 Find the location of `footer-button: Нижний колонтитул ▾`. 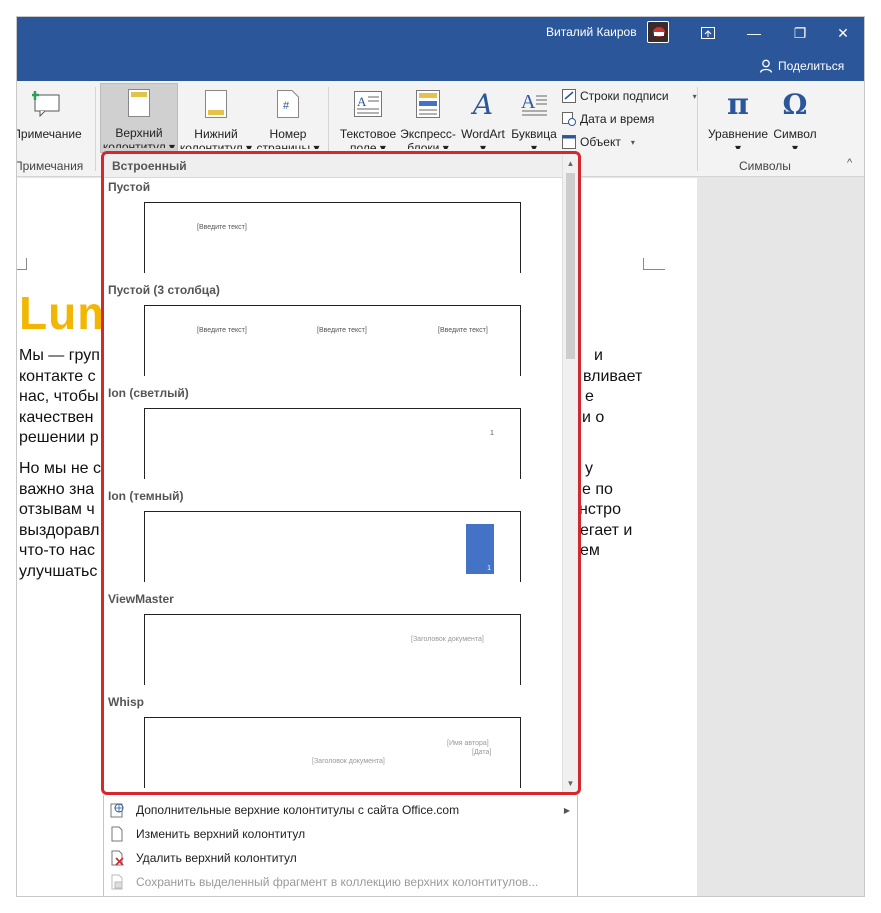

footer-button: Нижний колонтитул ▾ is located at coordinates (216, 117).